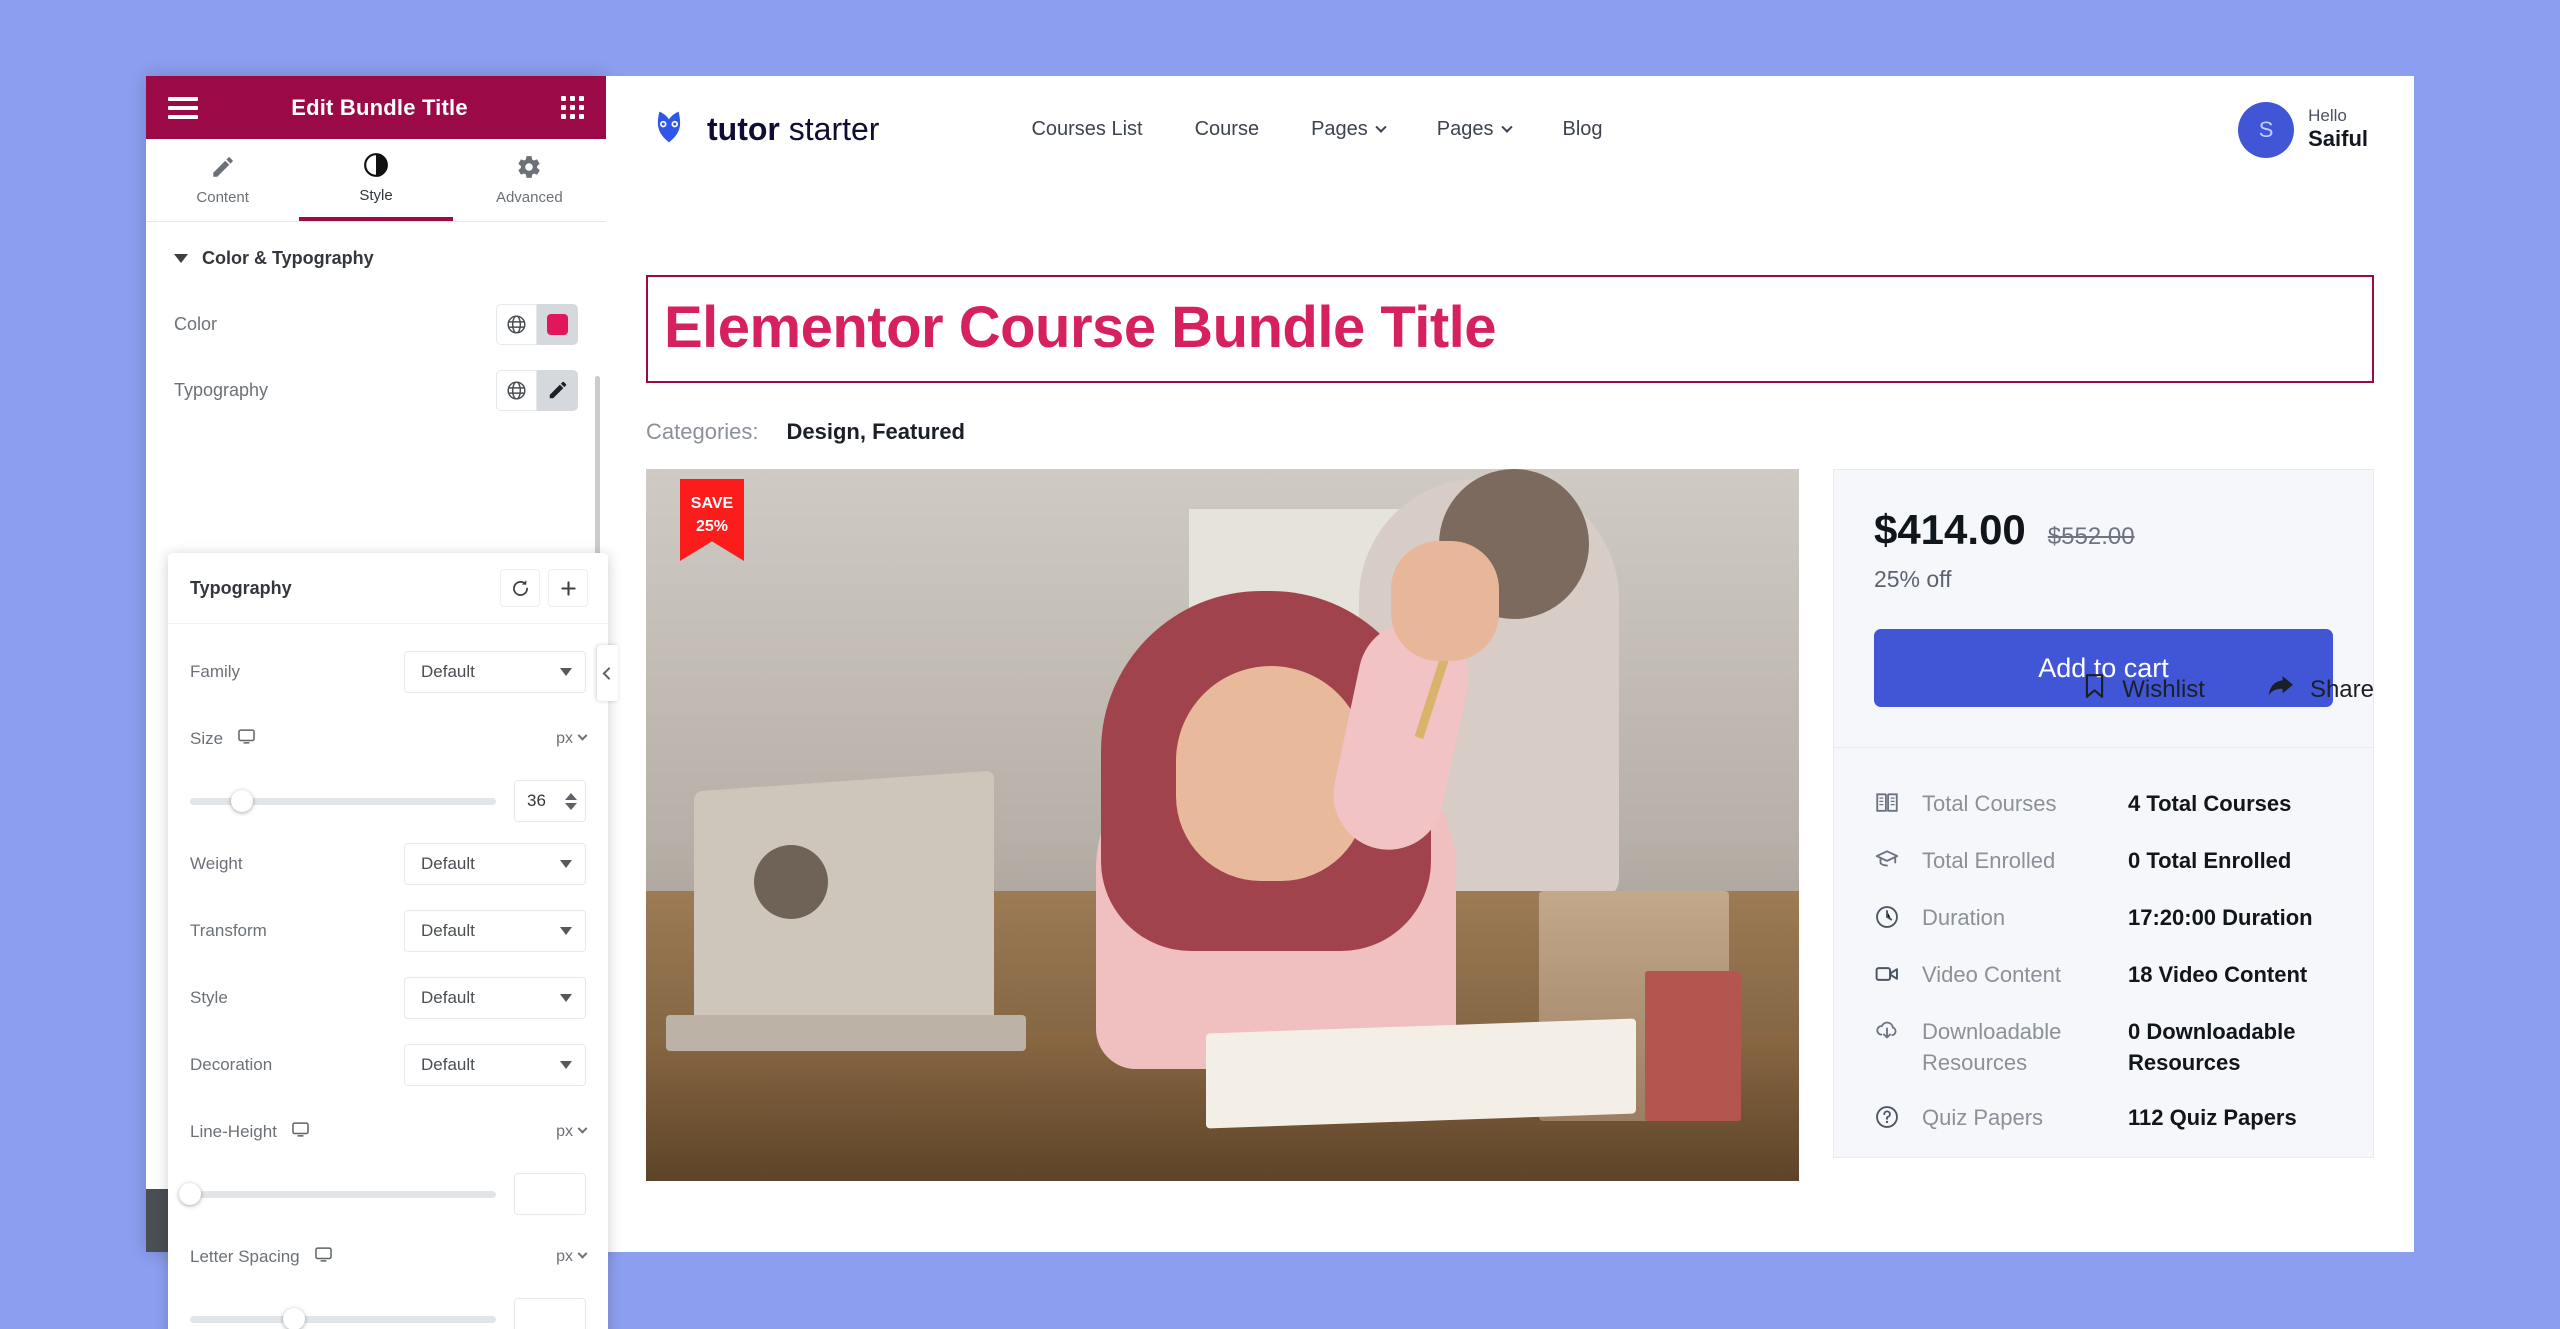 The width and height of the screenshot is (2560, 1329). What do you see at coordinates (209, 997) in the screenshot?
I see `field-style-label: Style` at bounding box center [209, 997].